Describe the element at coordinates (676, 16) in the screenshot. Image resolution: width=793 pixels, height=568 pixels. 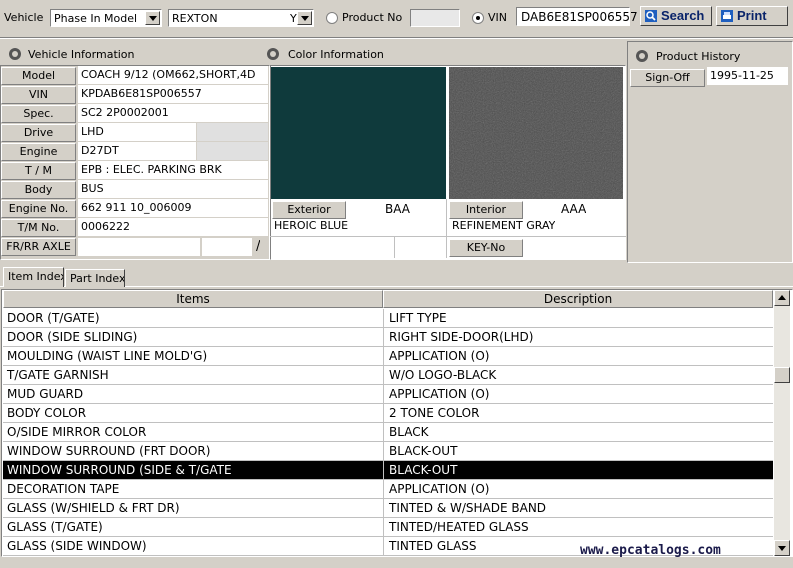
I see `search-button: Search` at that location.